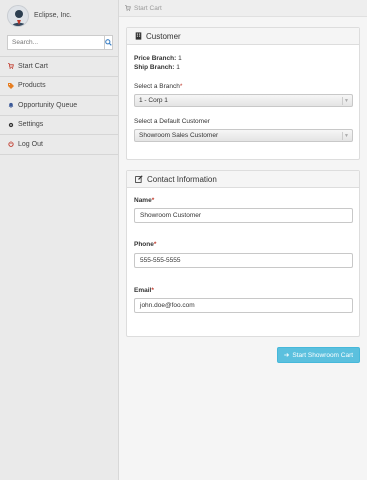 The image size is (367, 480). I want to click on price-branch-label: Price Branch:, so click(155, 58).